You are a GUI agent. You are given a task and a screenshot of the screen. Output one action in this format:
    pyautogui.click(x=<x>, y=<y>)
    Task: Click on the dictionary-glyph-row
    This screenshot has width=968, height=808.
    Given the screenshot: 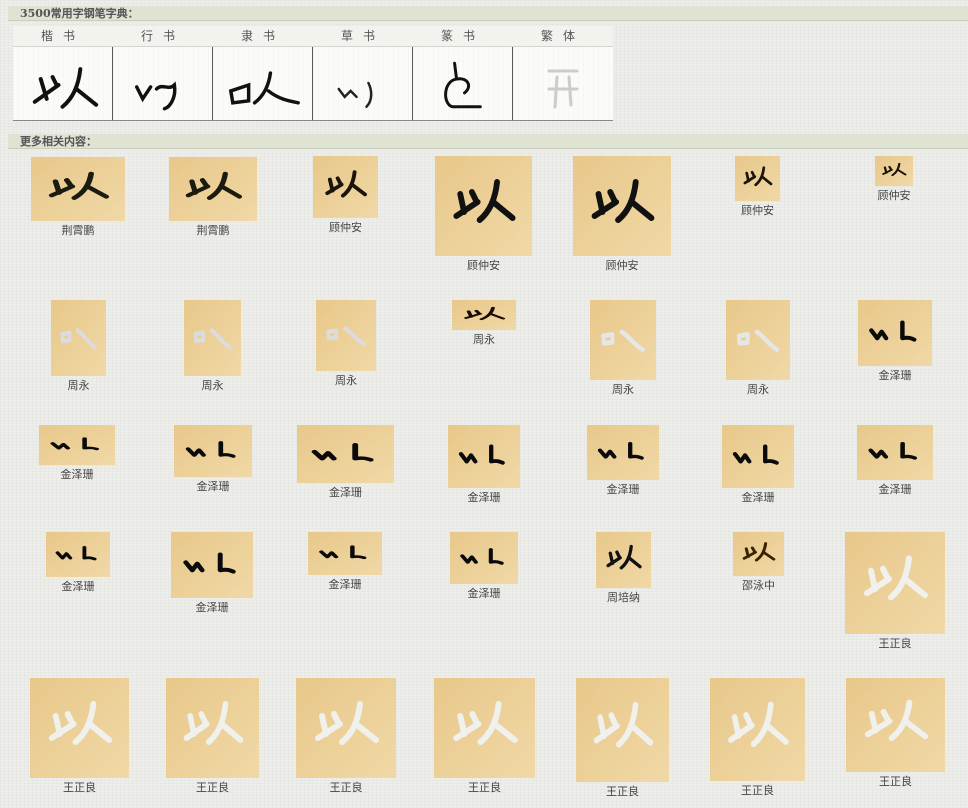 What is the action you would take?
    pyautogui.click(x=313, y=84)
    